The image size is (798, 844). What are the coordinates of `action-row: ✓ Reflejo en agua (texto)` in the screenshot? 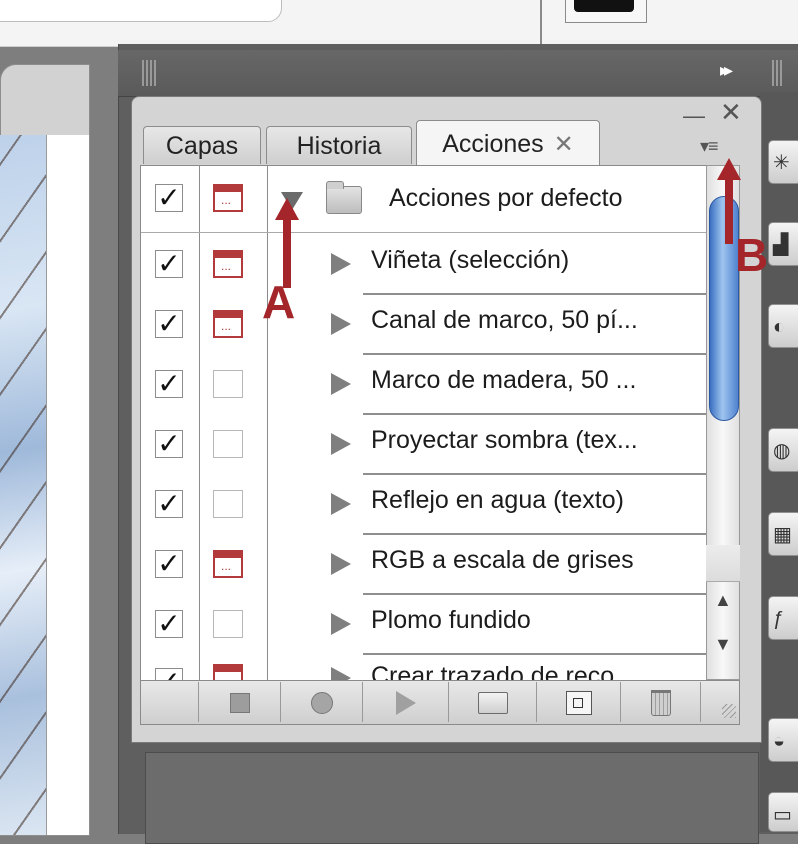 It's located at (424, 504).